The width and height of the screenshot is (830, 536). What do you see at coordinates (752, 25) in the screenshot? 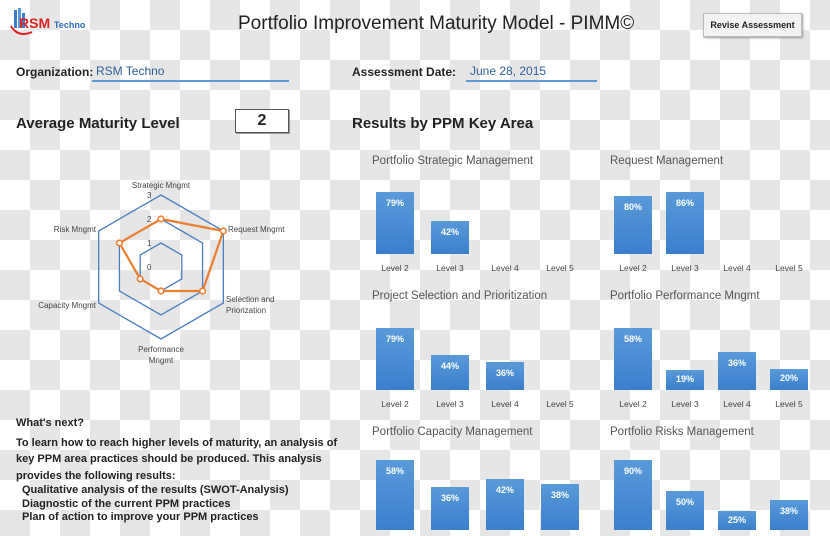
I see `revise-assessment-button: Revise Assessment` at bounding box center [752, 25].